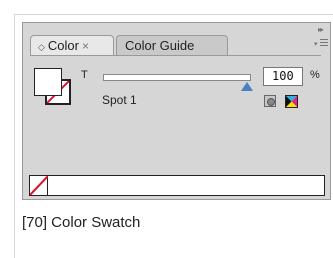 This screenshot has height=258, width=333. I want to click on panel-menu-triangle-icon: ▾, so click(316, 44).